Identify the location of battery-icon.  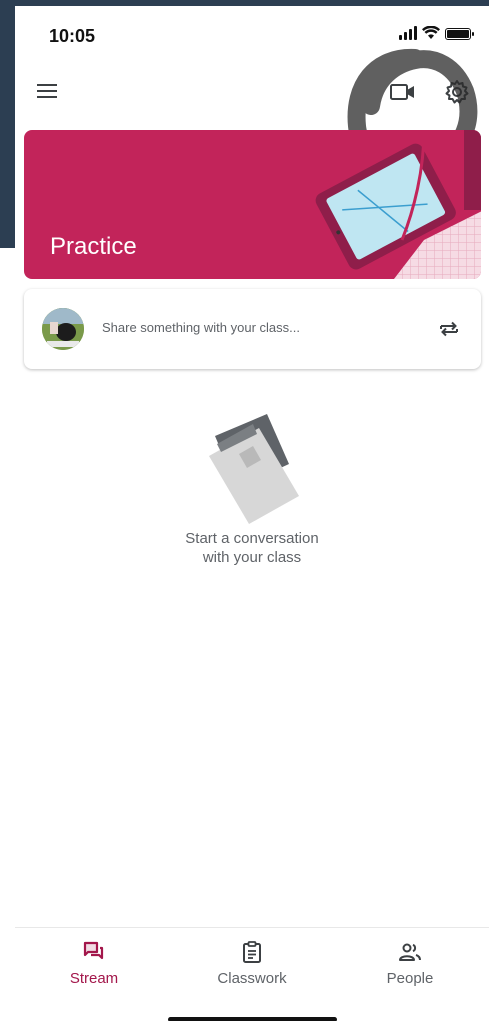
(459, 34).